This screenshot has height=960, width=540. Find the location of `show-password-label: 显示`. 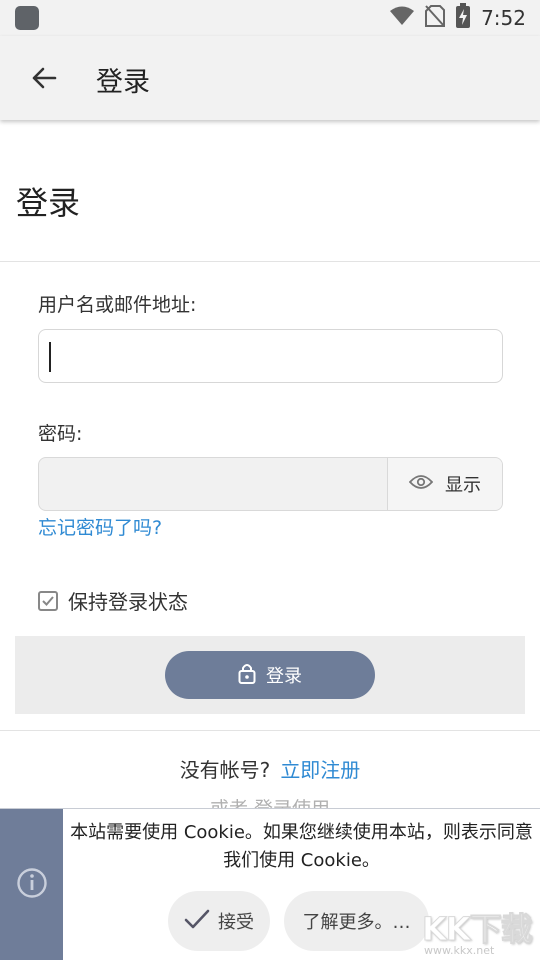

show-password-label: 显示 is located at coordinates (463, 485).